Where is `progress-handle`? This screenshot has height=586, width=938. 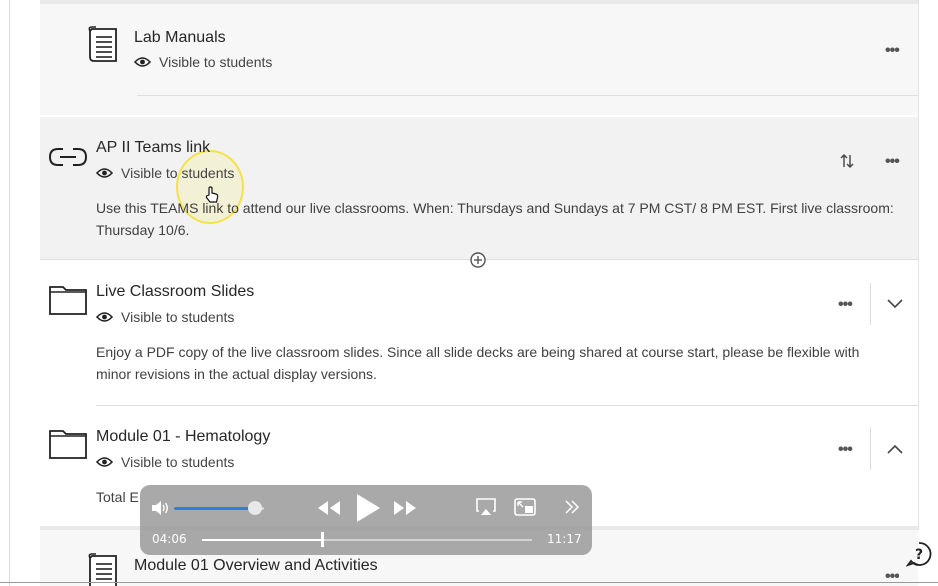
progress-handle is located at coordinates (323, 539).